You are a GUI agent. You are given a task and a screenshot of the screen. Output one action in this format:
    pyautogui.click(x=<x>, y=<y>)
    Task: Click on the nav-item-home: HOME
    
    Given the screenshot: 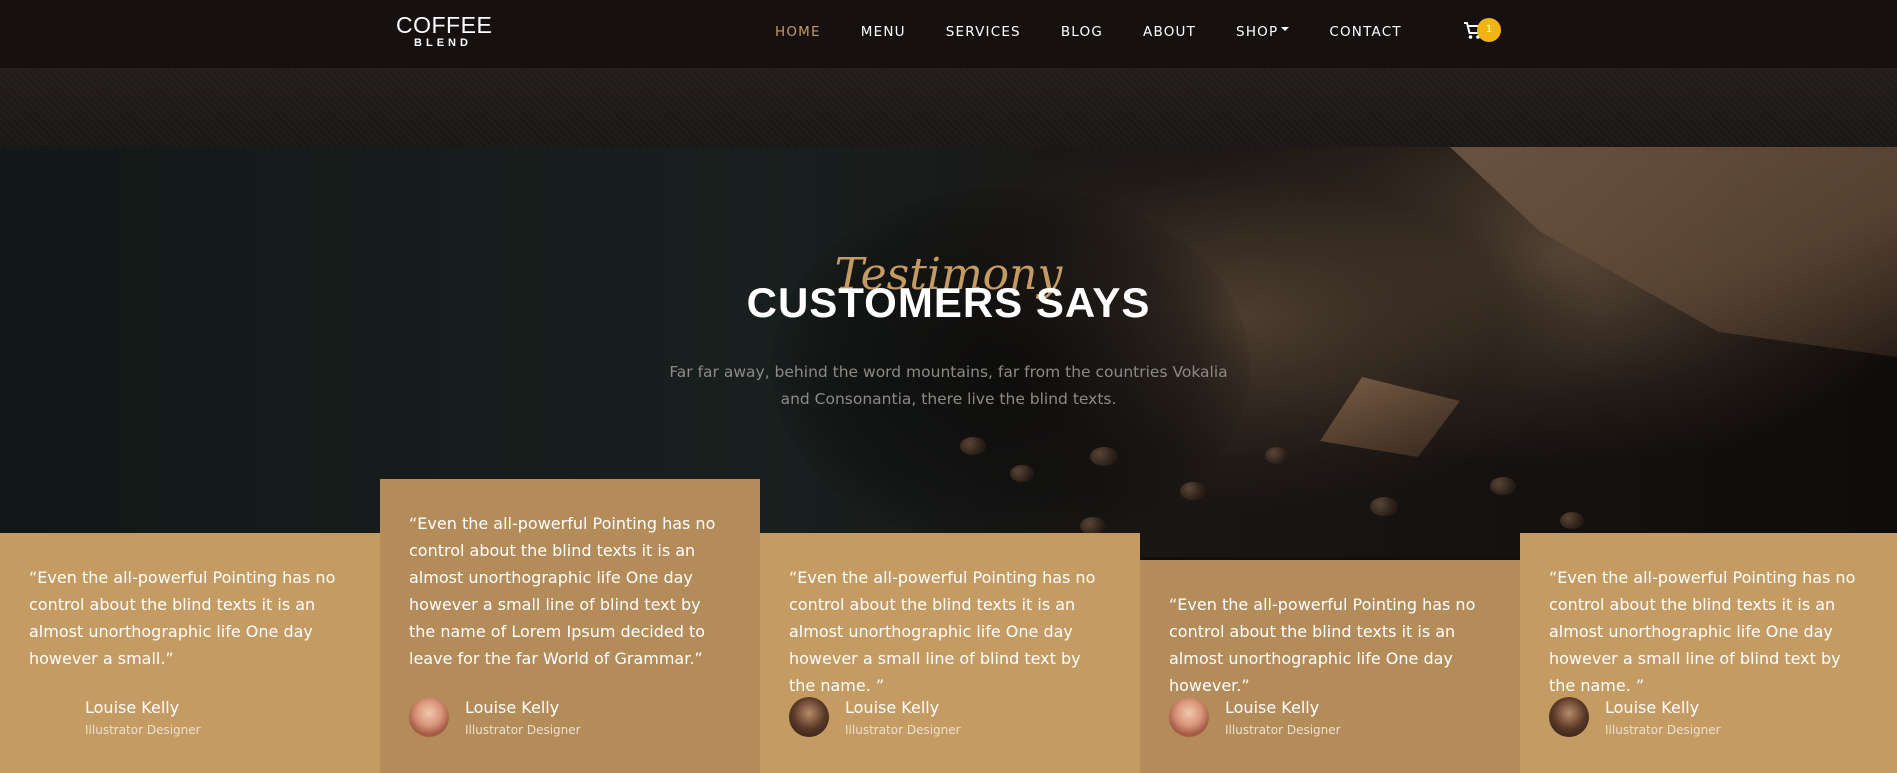 What is the action you would take?
    pyautogui.click(x=798, y=32)
    